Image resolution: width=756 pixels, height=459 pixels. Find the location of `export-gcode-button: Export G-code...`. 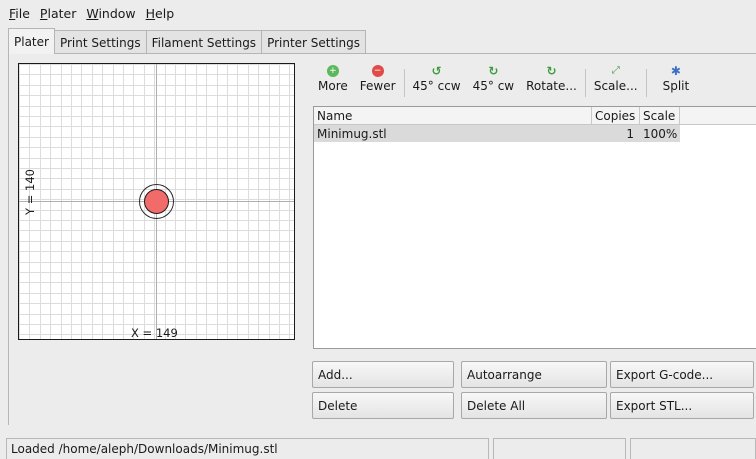

export-gcode-button: Export G-code... is located at coordinates (682, 374).